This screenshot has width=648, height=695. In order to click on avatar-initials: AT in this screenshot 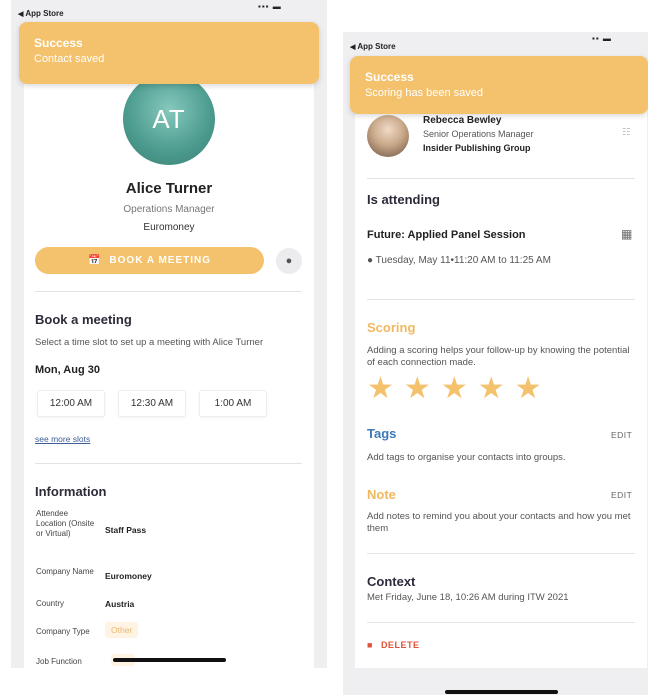, I will do `click(169, 118)`.